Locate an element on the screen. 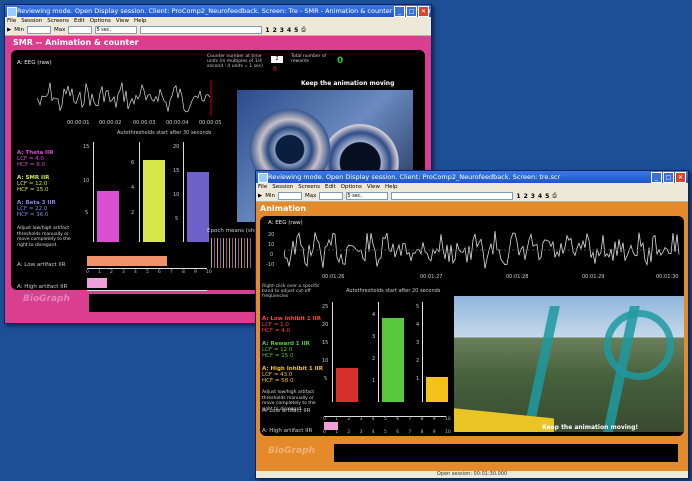  back-low-artifact-label: A: Low artifact IIR is located at coordinates (41, 265).